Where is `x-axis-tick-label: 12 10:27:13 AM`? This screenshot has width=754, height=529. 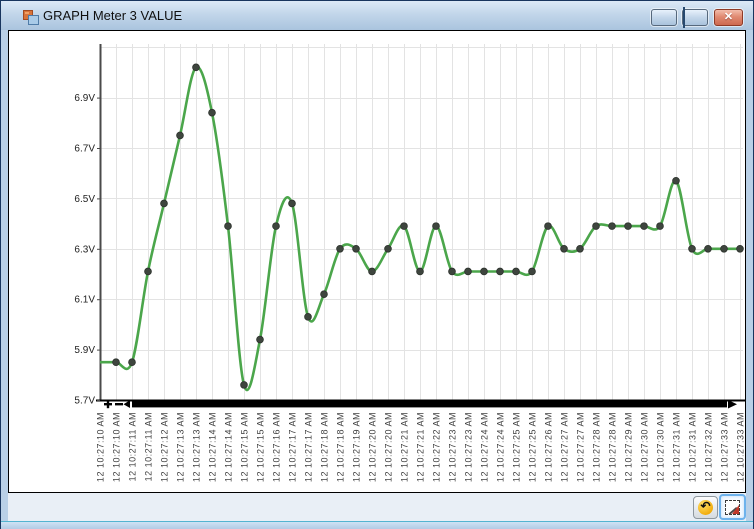 x-axis-tick-label: 12 10:27:13 AM is located at coordinates (197, 447).